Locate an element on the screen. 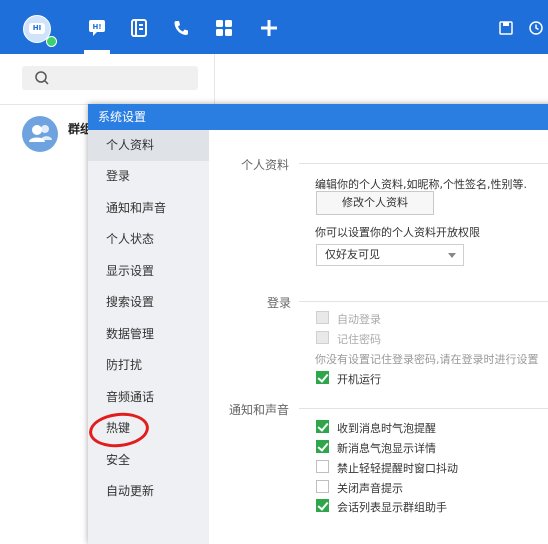  notify-label-5: 会话列表显示群组助手 is located at coordinates (392, 507).